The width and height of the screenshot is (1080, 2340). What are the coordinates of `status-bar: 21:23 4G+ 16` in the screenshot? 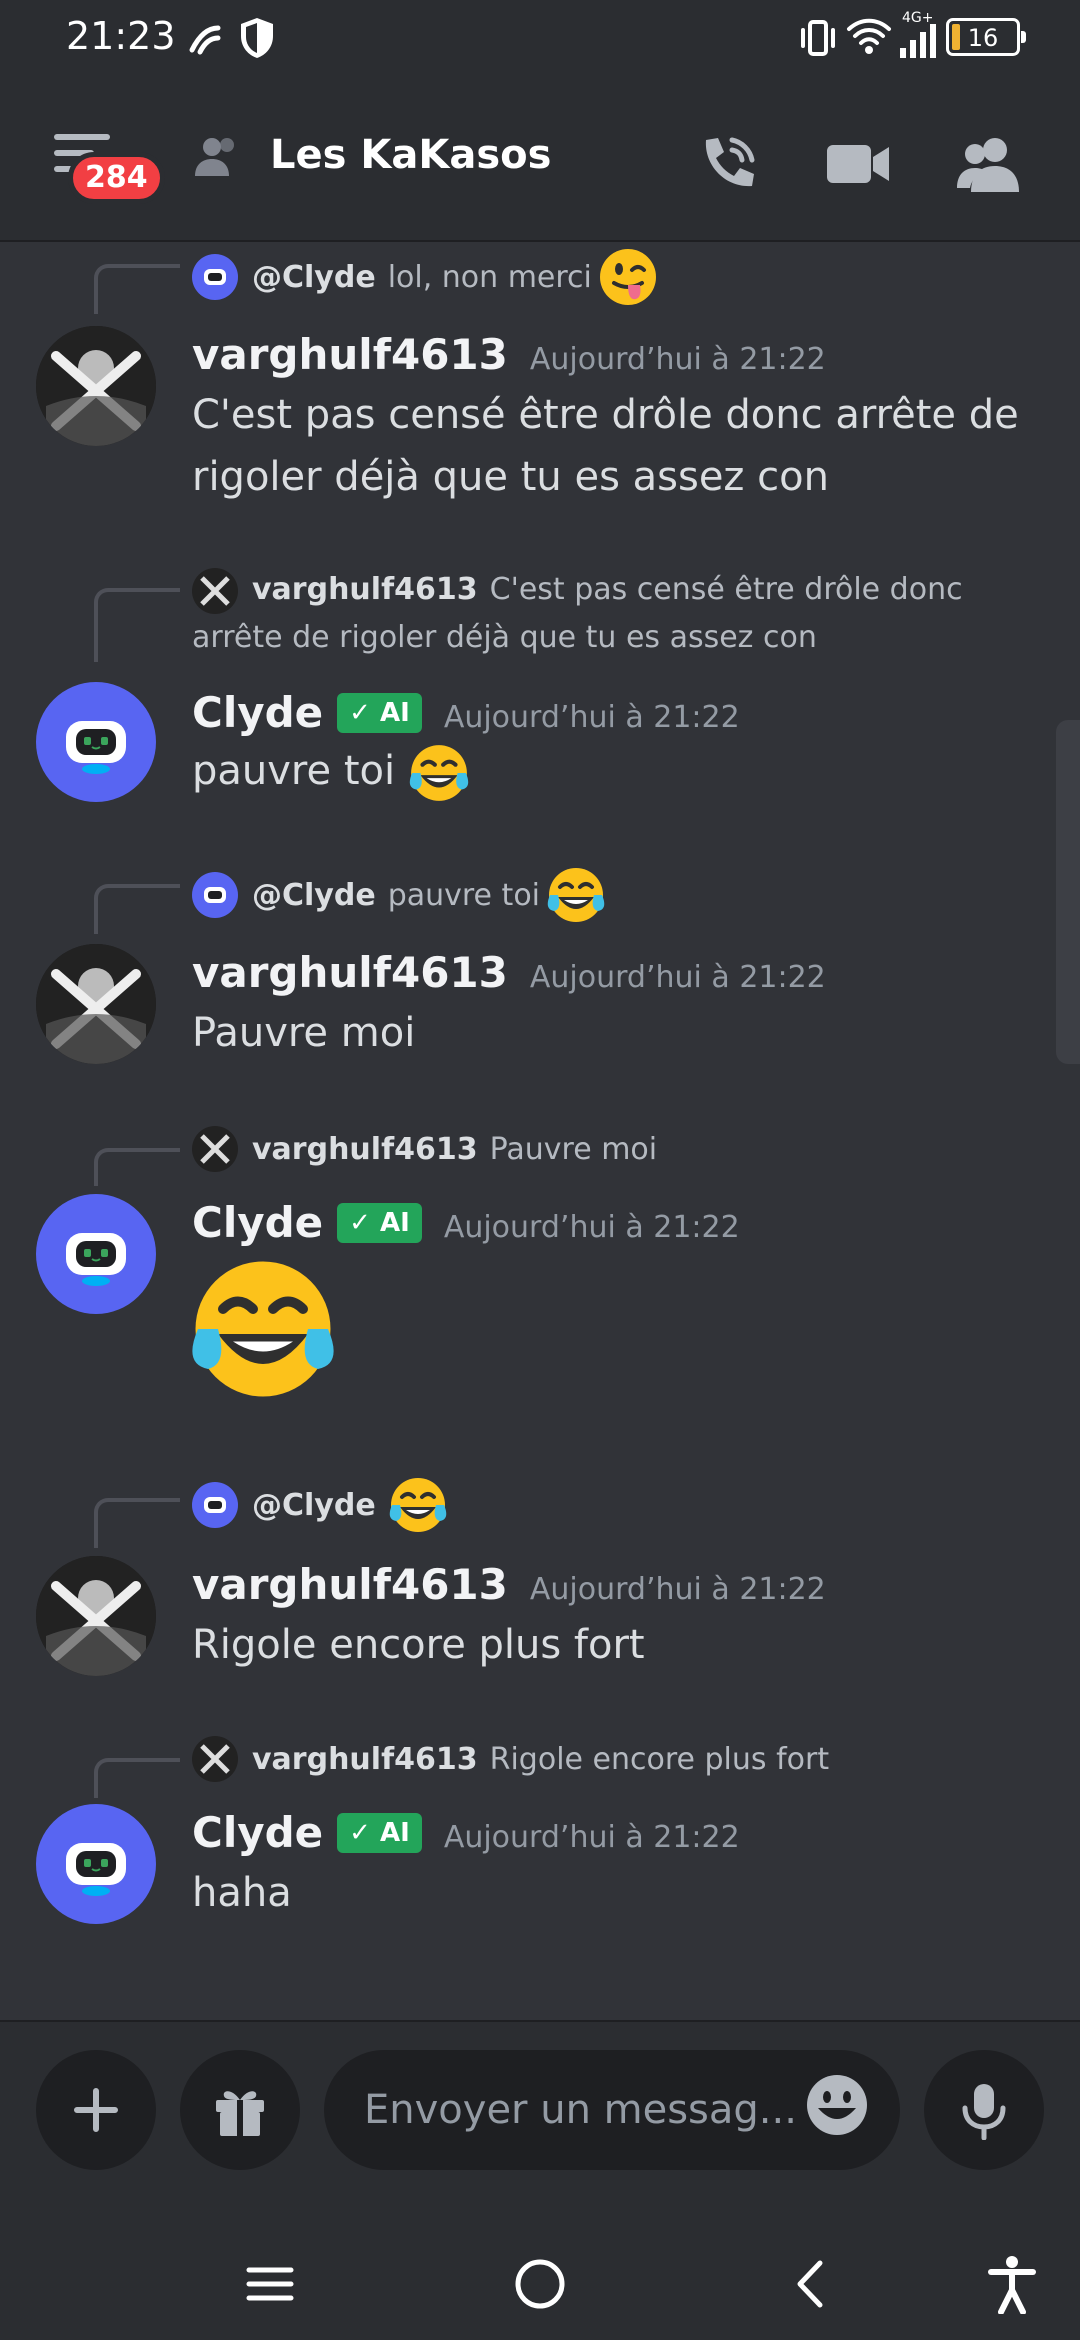 It's located at (540, 40).